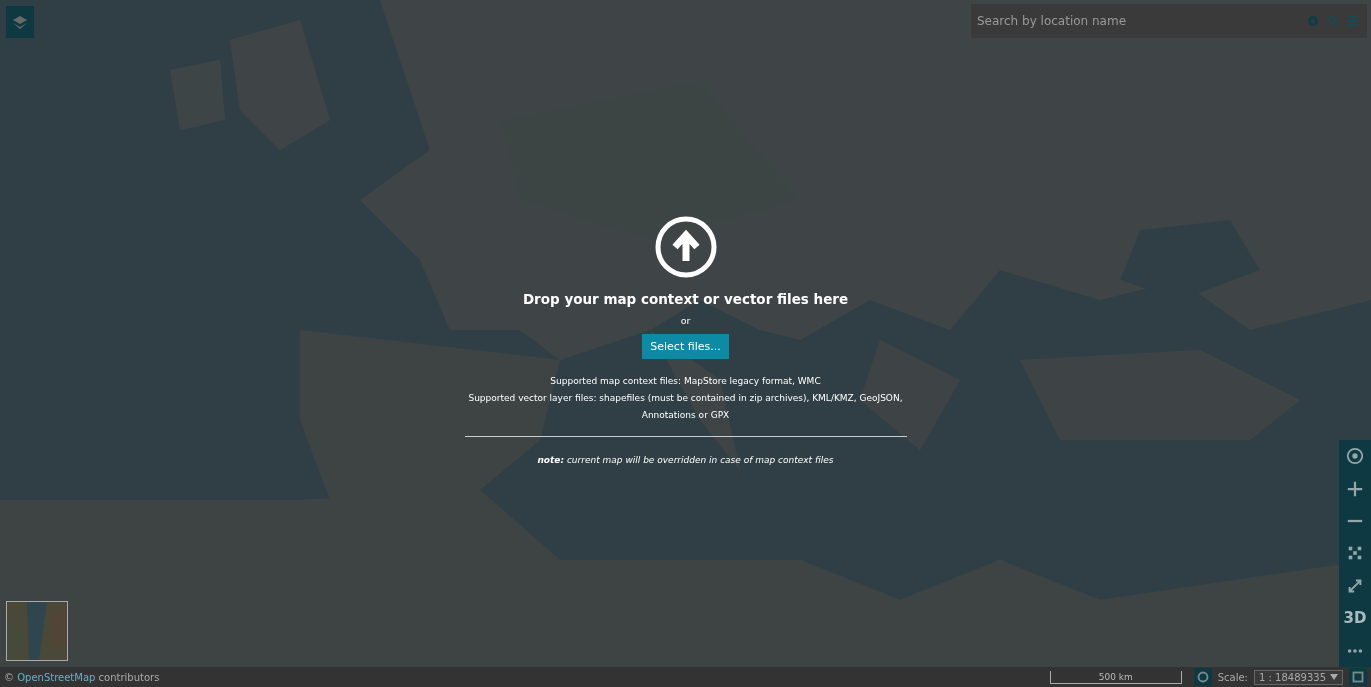  I want to click on layers-icon, so click(20, 22).